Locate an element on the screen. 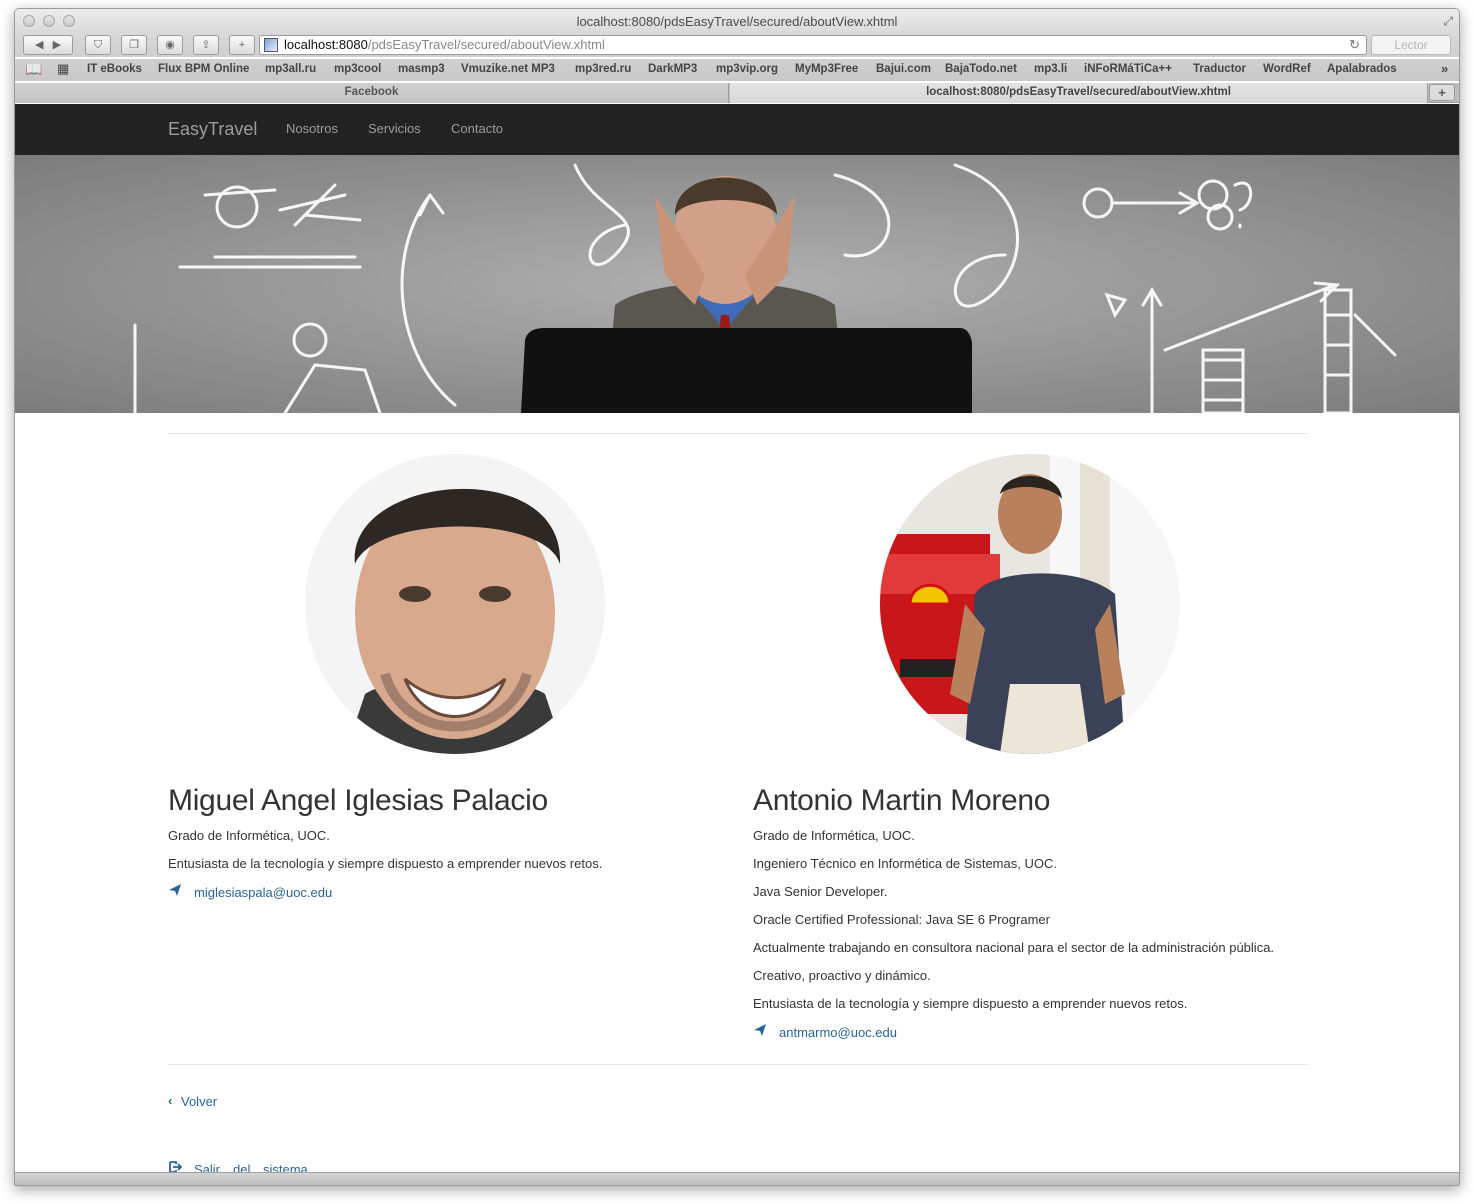 Image resolution: width=1474 pixels, height=1204 pixels. face-illustration is located at coordinates (455, 604).